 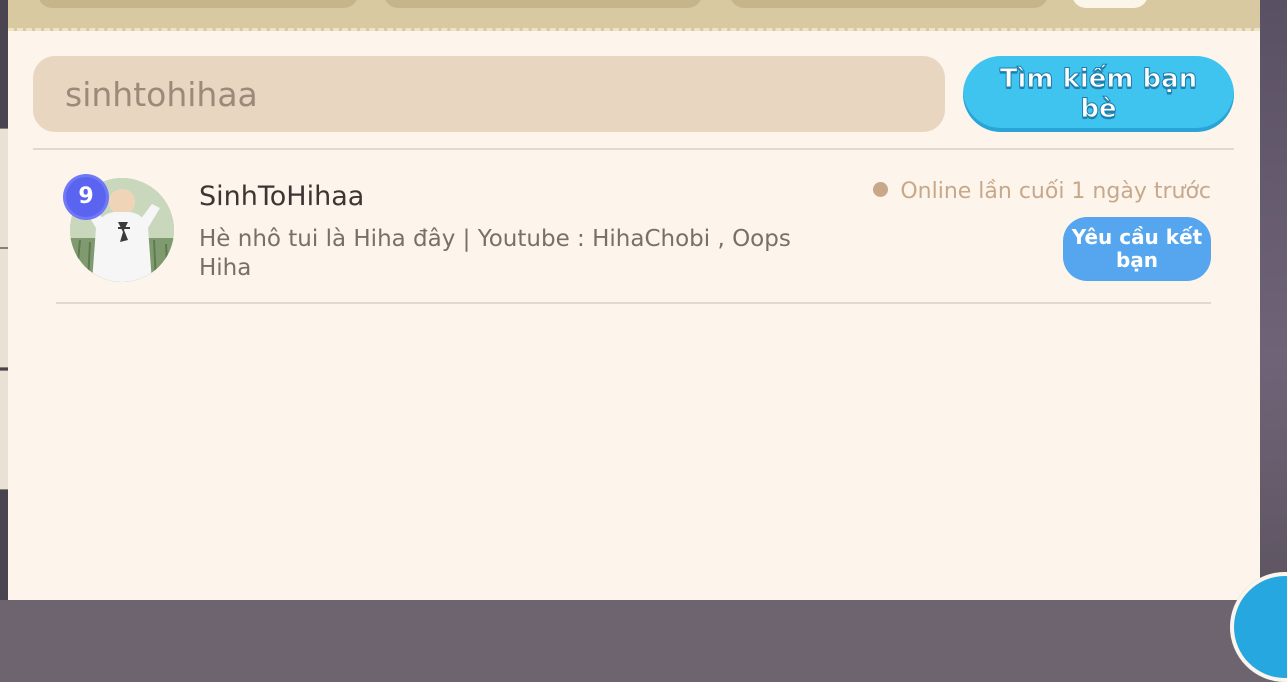 What do you see at coordinates (1137, 249) in the screenshot?
I see `friend-request-button: Yêu cầu kết bạn` at bounding box center [1137, 249].